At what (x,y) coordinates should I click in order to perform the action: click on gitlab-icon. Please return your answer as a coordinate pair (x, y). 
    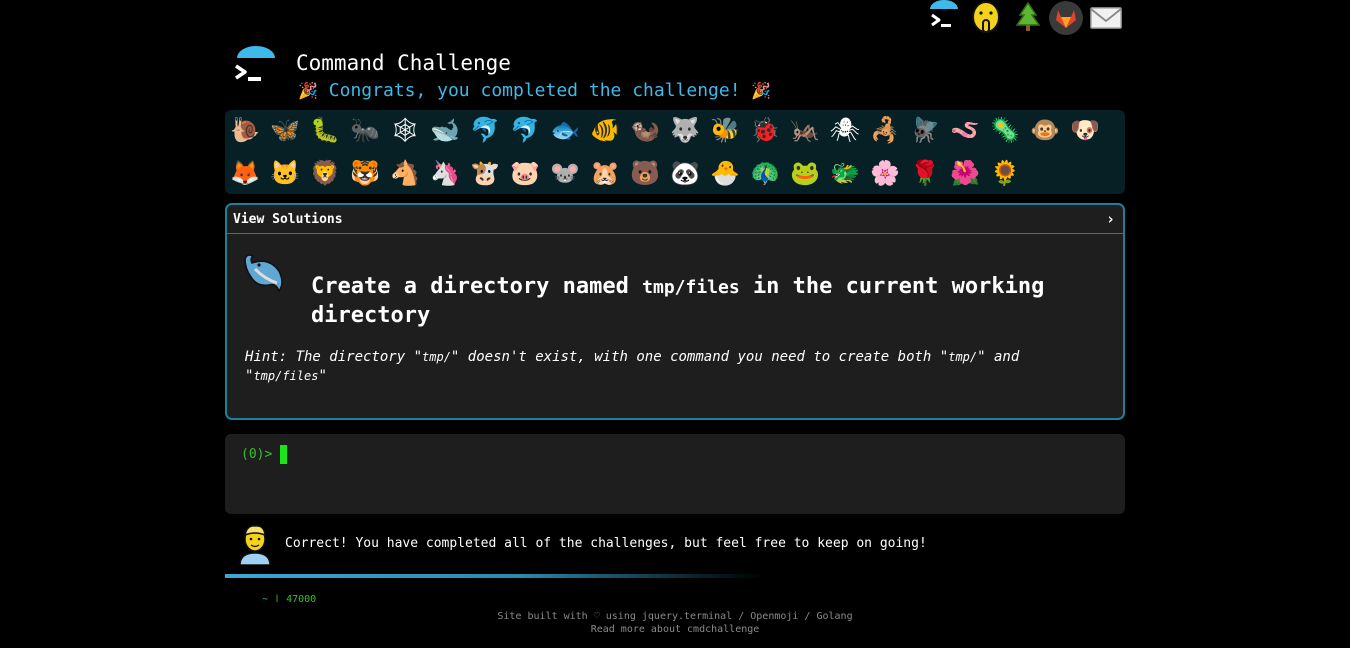
    Looking at the image, I should click on (1066, 18).